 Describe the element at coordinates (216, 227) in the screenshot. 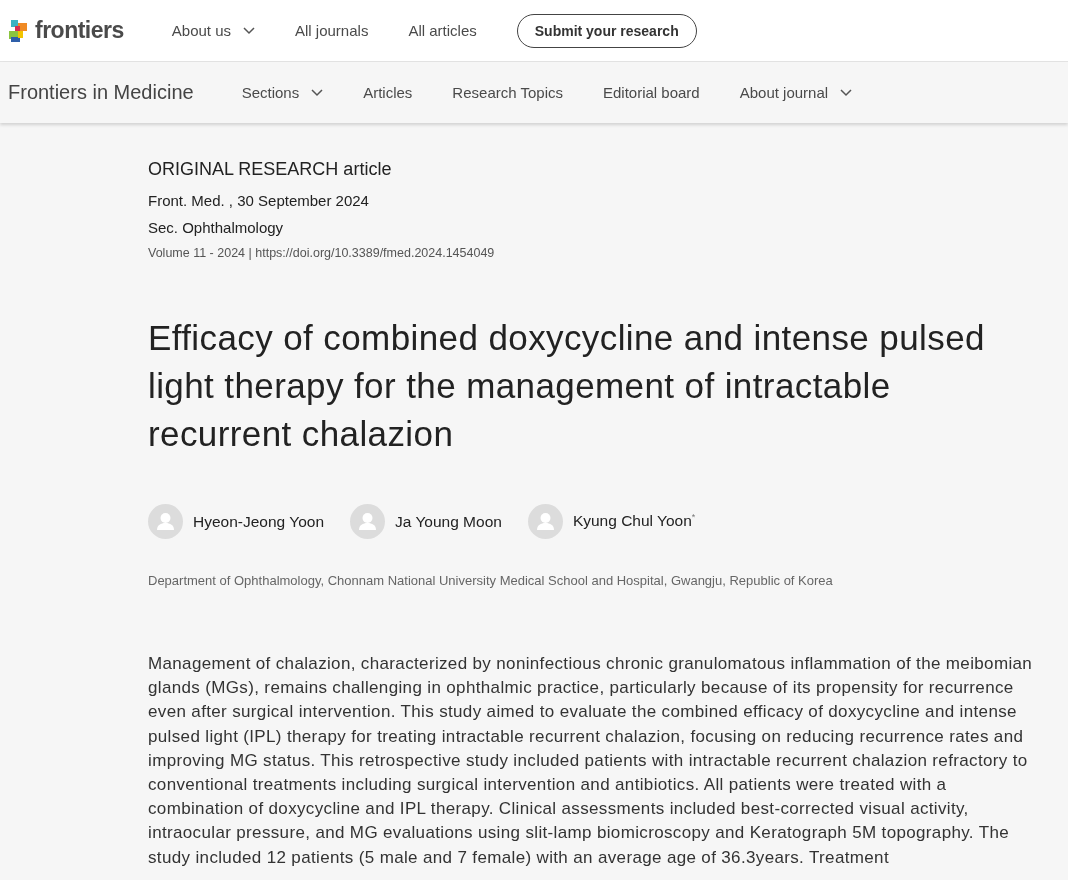

I see `section-label: Sec. Ophthalmology` at that location.